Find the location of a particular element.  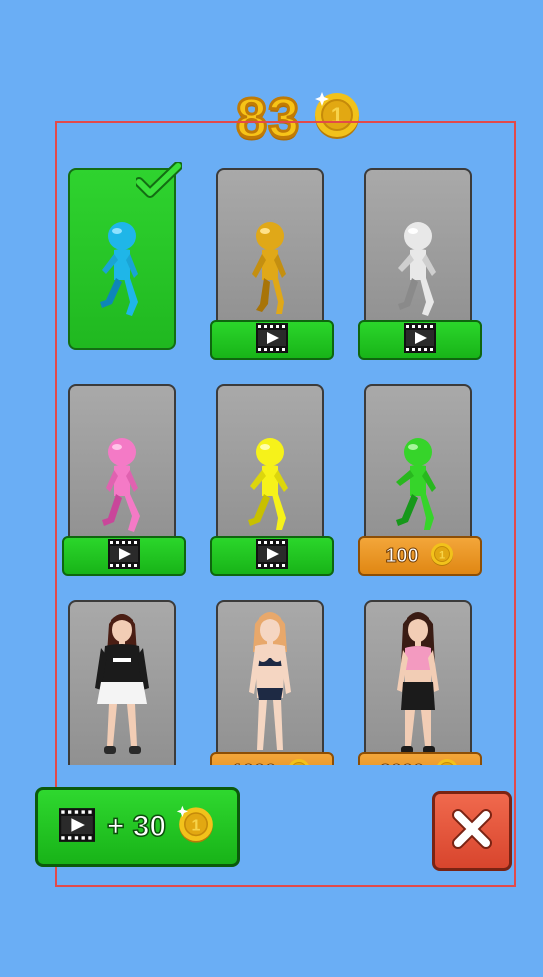

skin-card-blue is located at coordinates (125, 255).